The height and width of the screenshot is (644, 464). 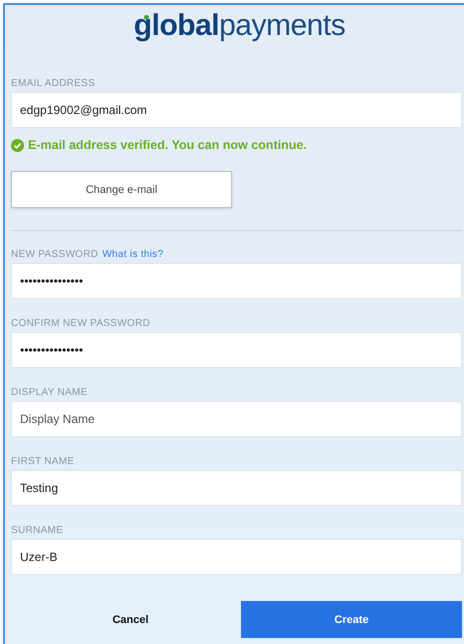 I want to click on check-icon, so click(x=17, y=145).